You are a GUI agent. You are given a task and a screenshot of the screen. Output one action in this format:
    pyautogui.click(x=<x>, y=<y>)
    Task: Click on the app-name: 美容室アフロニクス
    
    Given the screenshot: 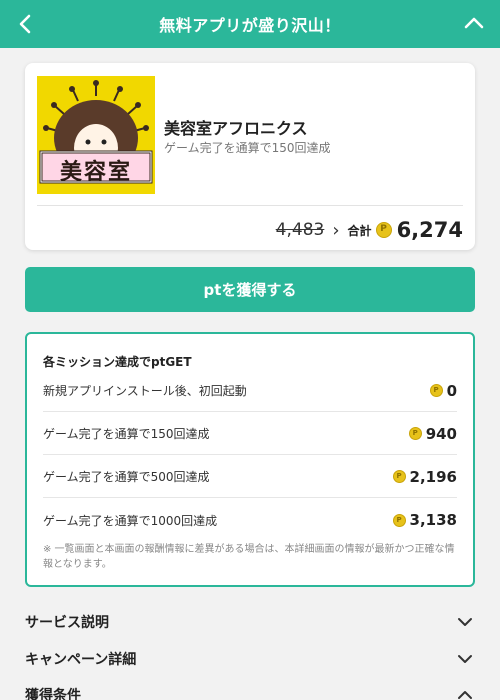 What is the action you would take?
    pyautogui.click(x=236, y=128)
    